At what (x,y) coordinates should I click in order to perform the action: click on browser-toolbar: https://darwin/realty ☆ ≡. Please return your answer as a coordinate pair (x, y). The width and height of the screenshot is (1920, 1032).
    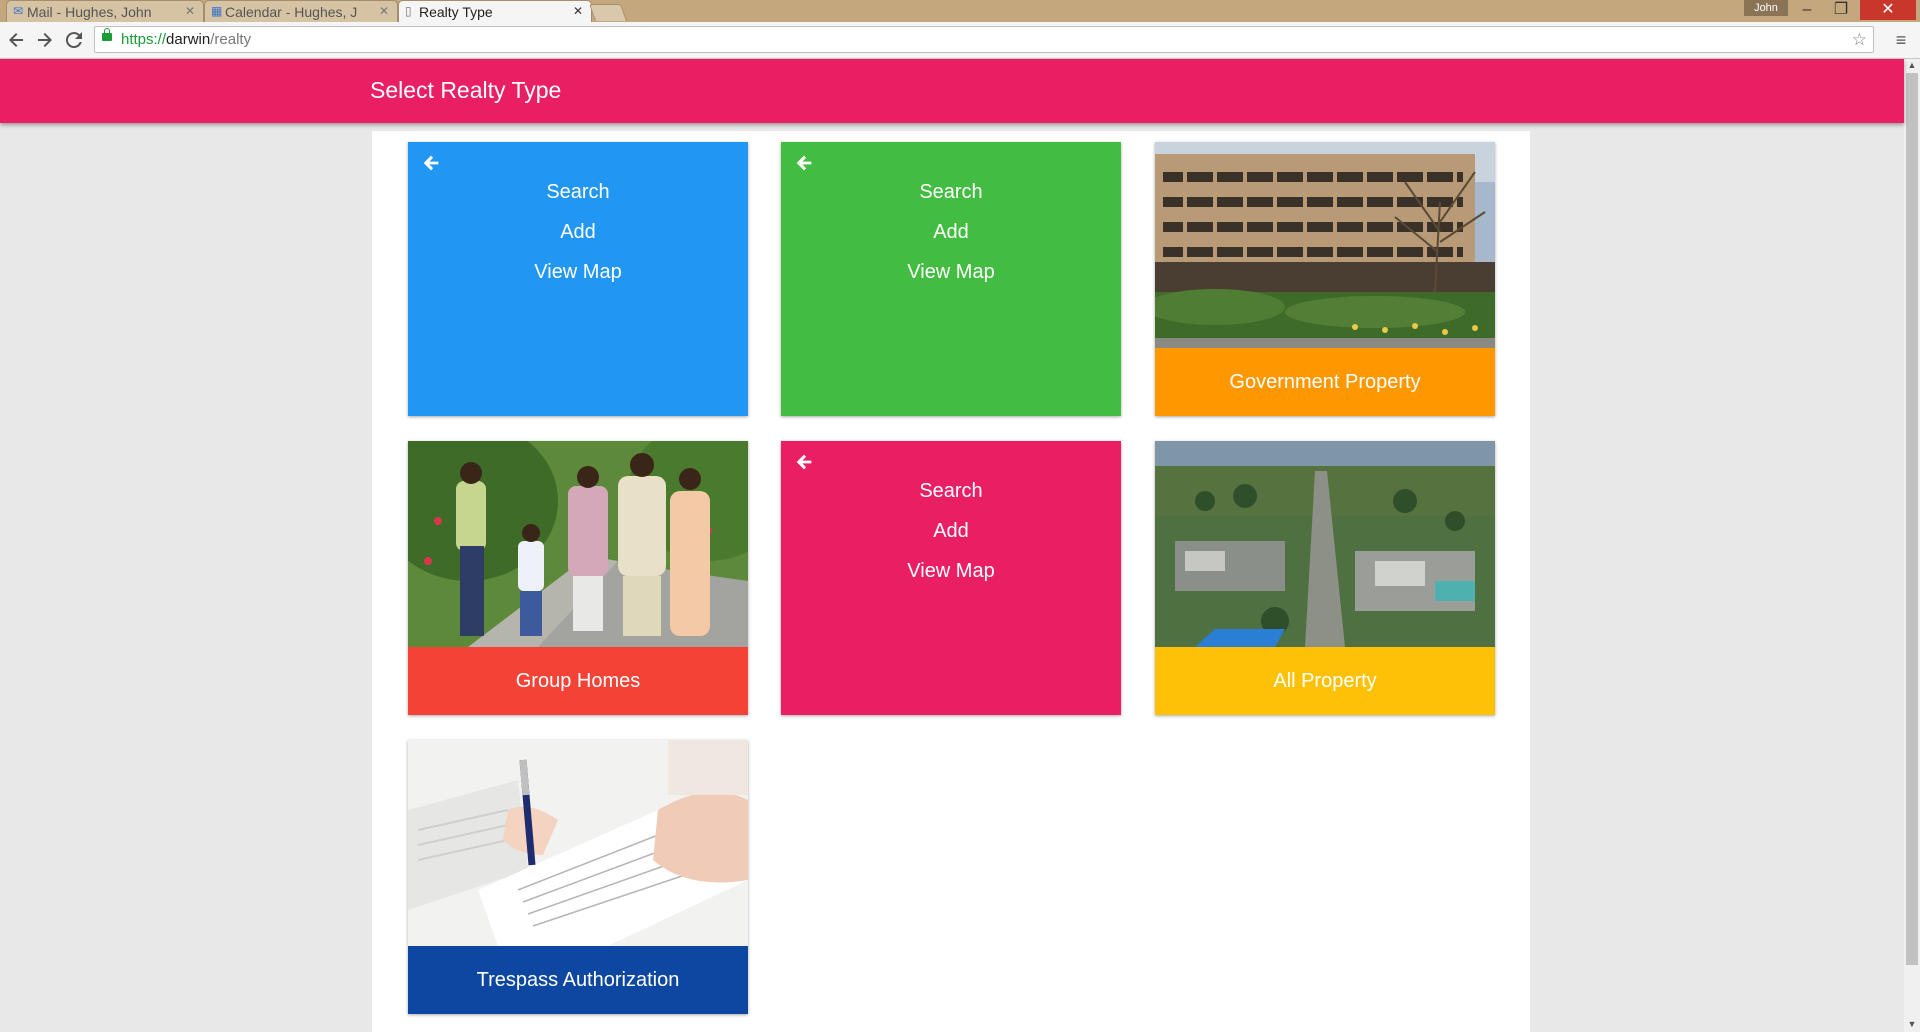
    Looking at the image, I should click on (960, 40).